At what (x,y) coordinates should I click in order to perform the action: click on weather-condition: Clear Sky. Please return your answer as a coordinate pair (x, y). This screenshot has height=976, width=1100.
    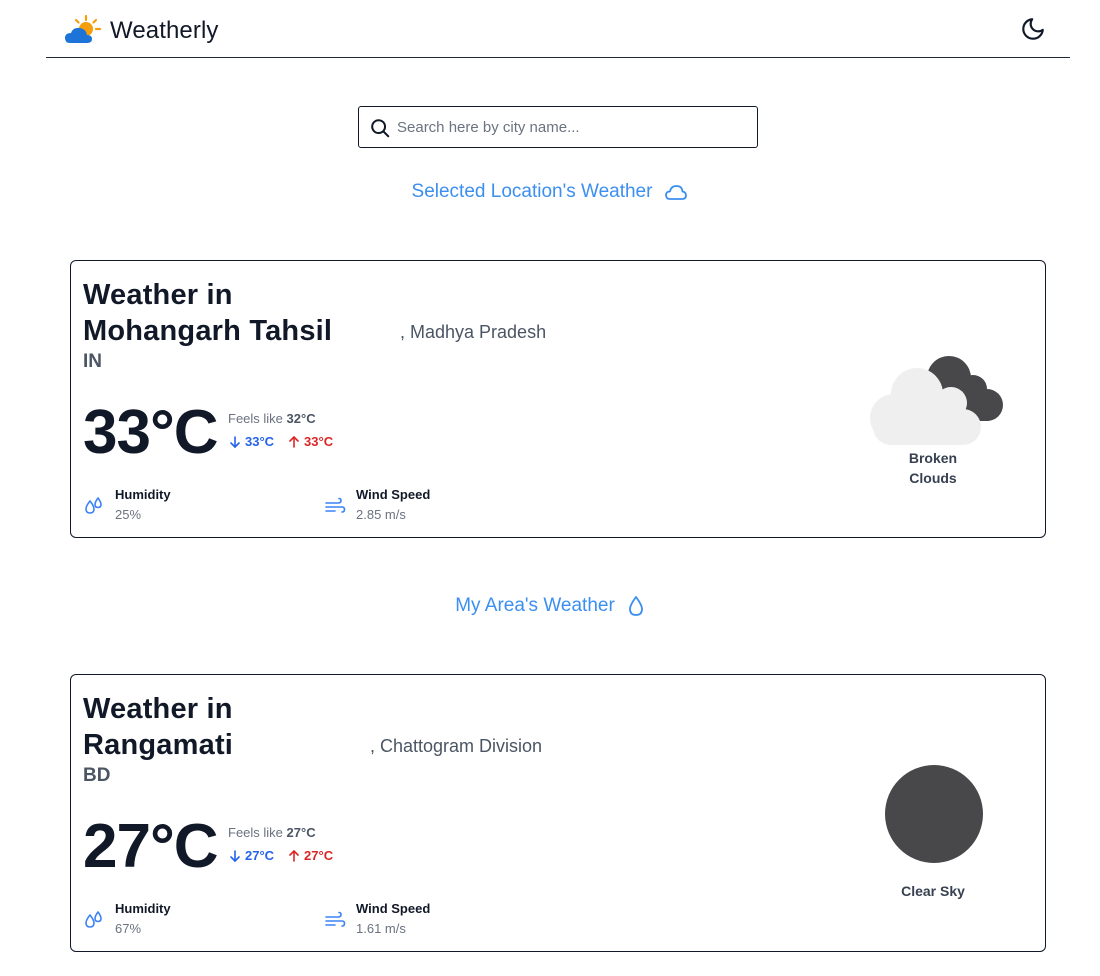
    Looking at the image, I should click on (933, 891).